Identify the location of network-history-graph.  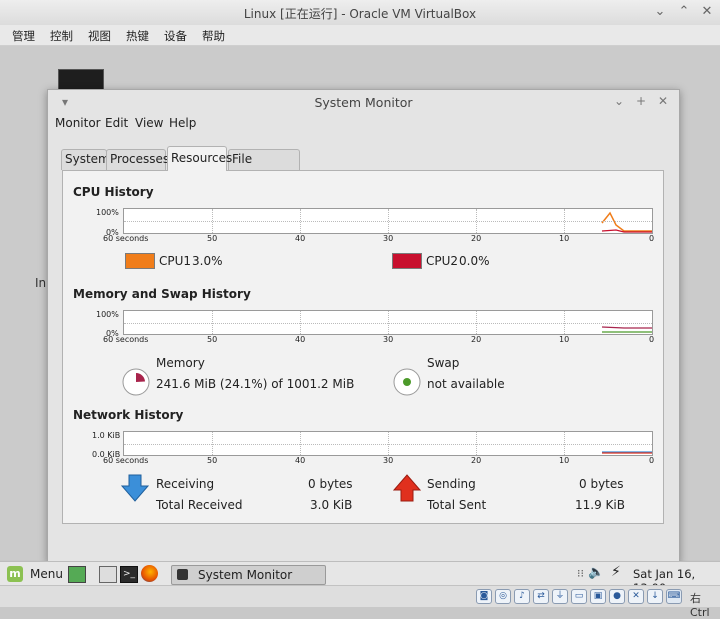
(388, 443).